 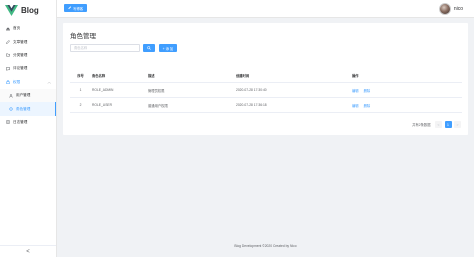 What do you see at coordinates (8, 29) in the screenshot?
I see `home-icon` at bounding box center [8, 29].